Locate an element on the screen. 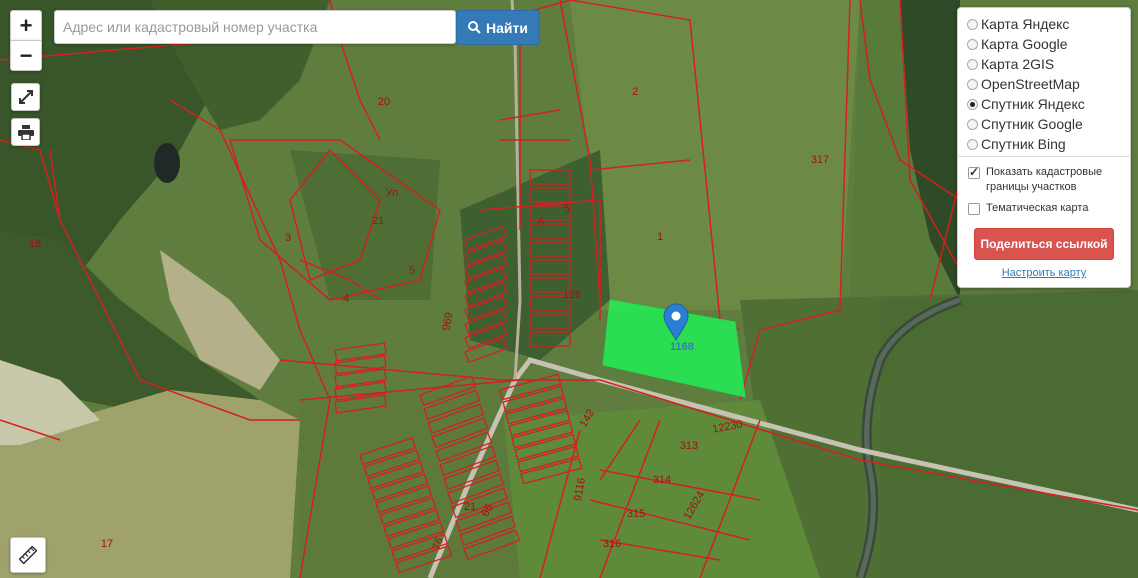 The image size is (1138, 578). parcel-number-label: 313 is located at coordinates (689, 446).